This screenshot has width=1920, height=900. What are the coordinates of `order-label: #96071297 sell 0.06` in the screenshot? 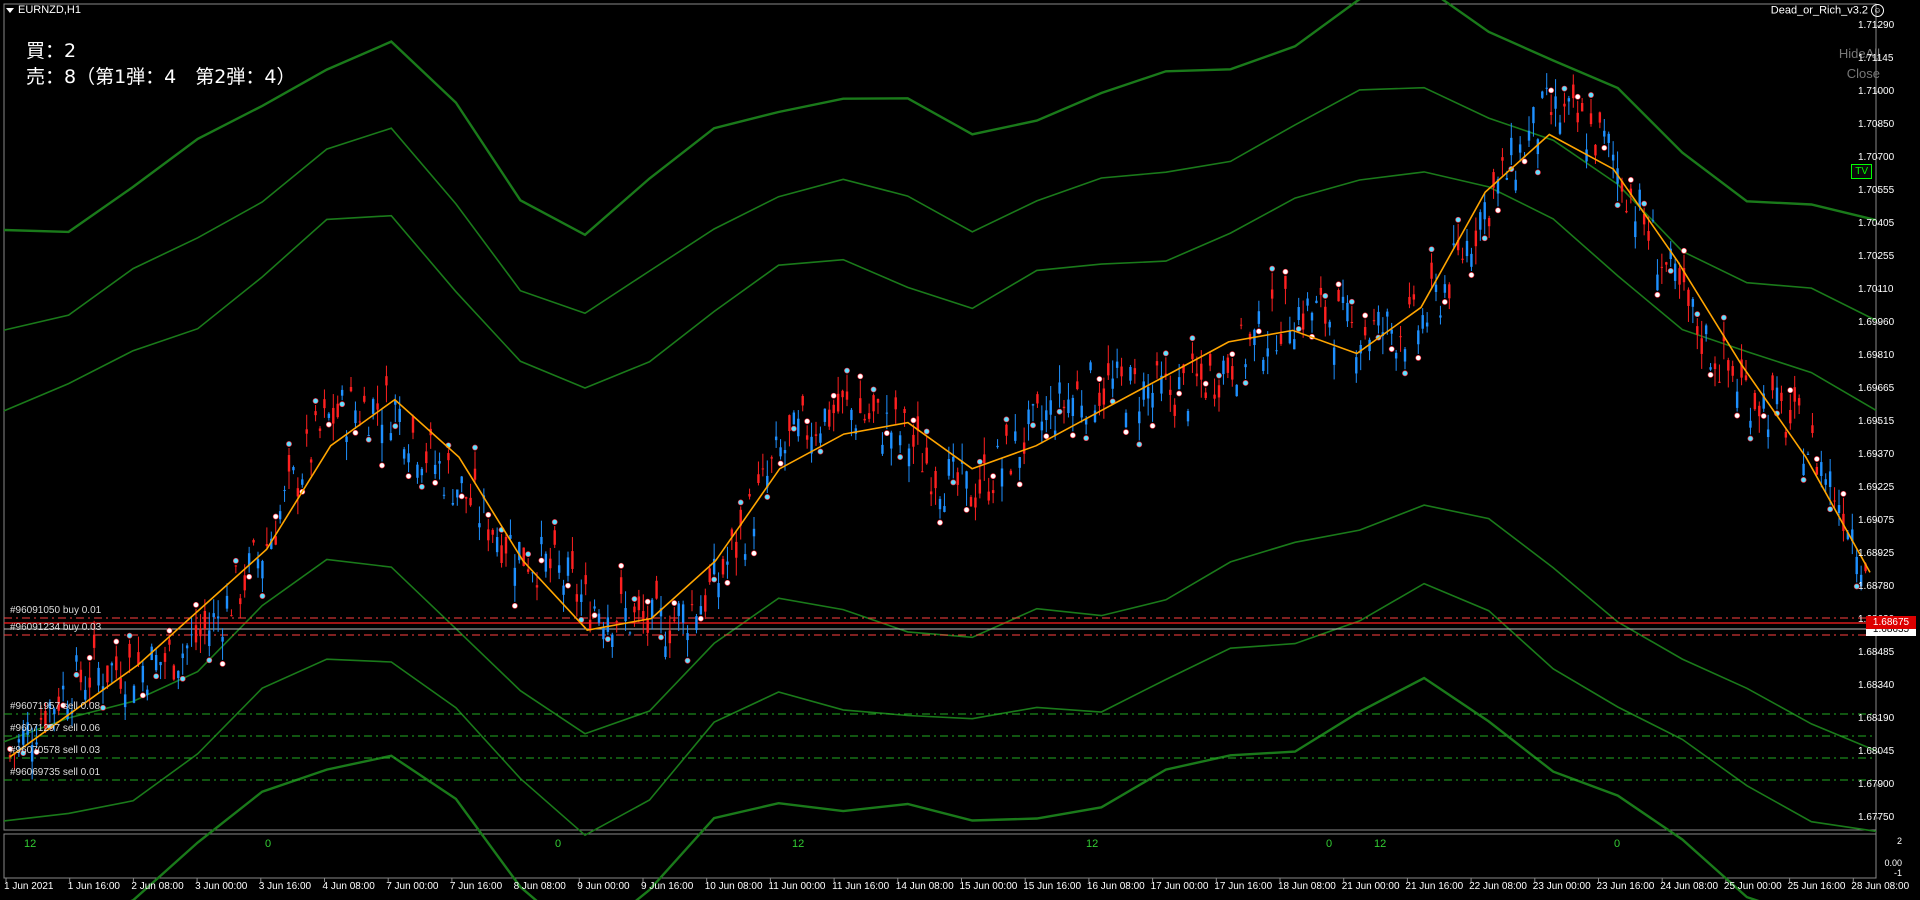 It's located at (55, 728).